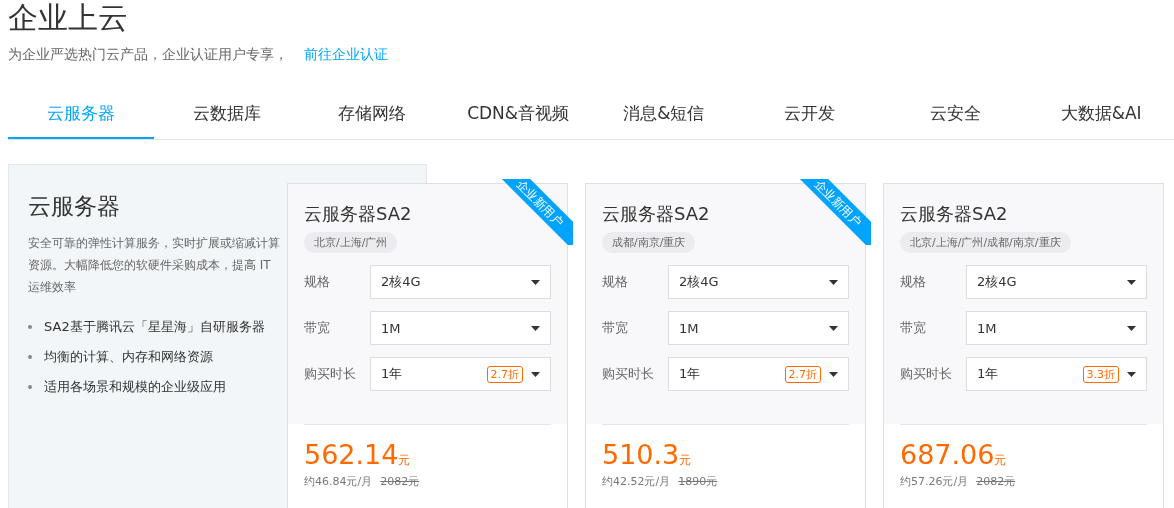  Describe the element at coordinates (226, 116) in the screenshot. I see `category-tab: 云数据库` at that location.